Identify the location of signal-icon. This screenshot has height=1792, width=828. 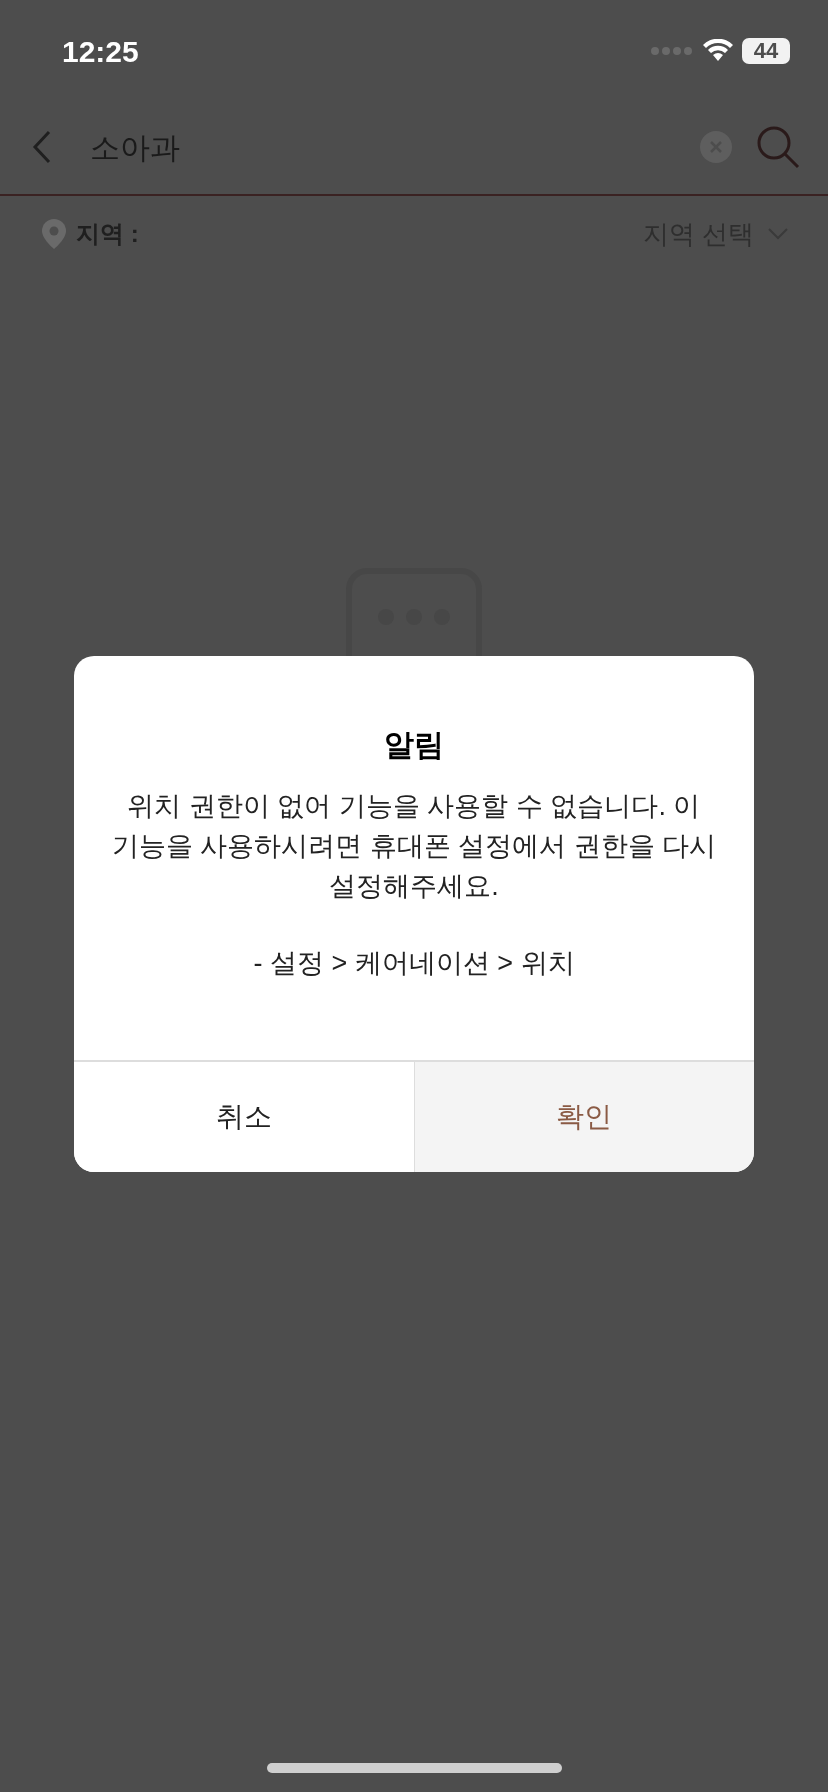
(672, 51).